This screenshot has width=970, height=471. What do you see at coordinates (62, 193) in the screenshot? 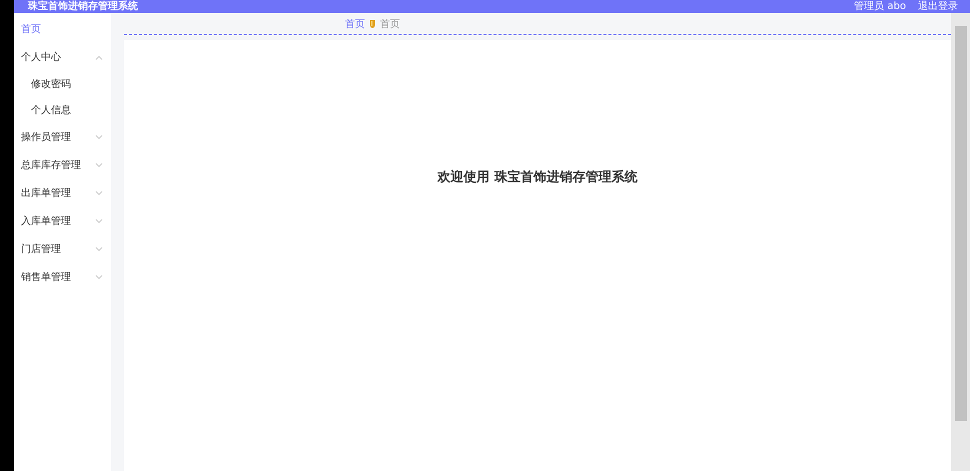
I see `menu-item: 出库单管理` at bounding box center [62, 193].